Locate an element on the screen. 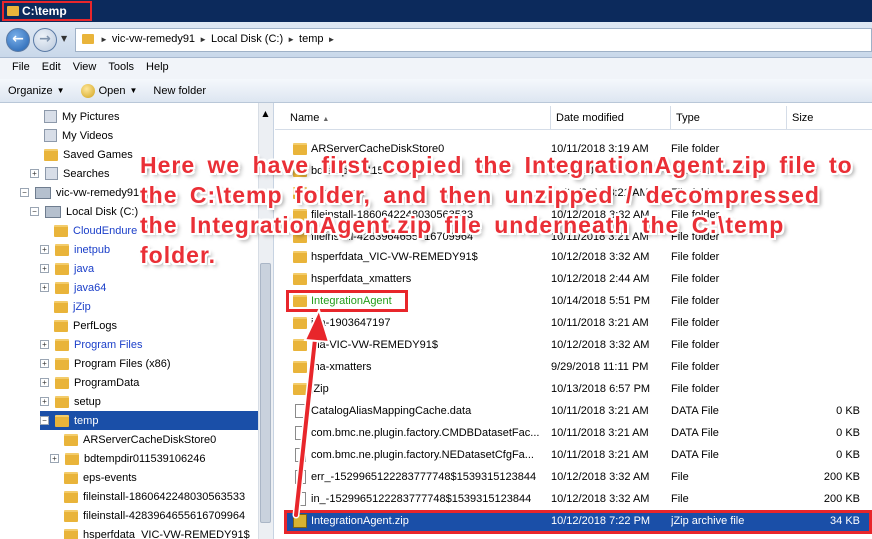 This screenshot has width=872, height=539. column-header-date: Date modified is located at coordinates (611, 118).